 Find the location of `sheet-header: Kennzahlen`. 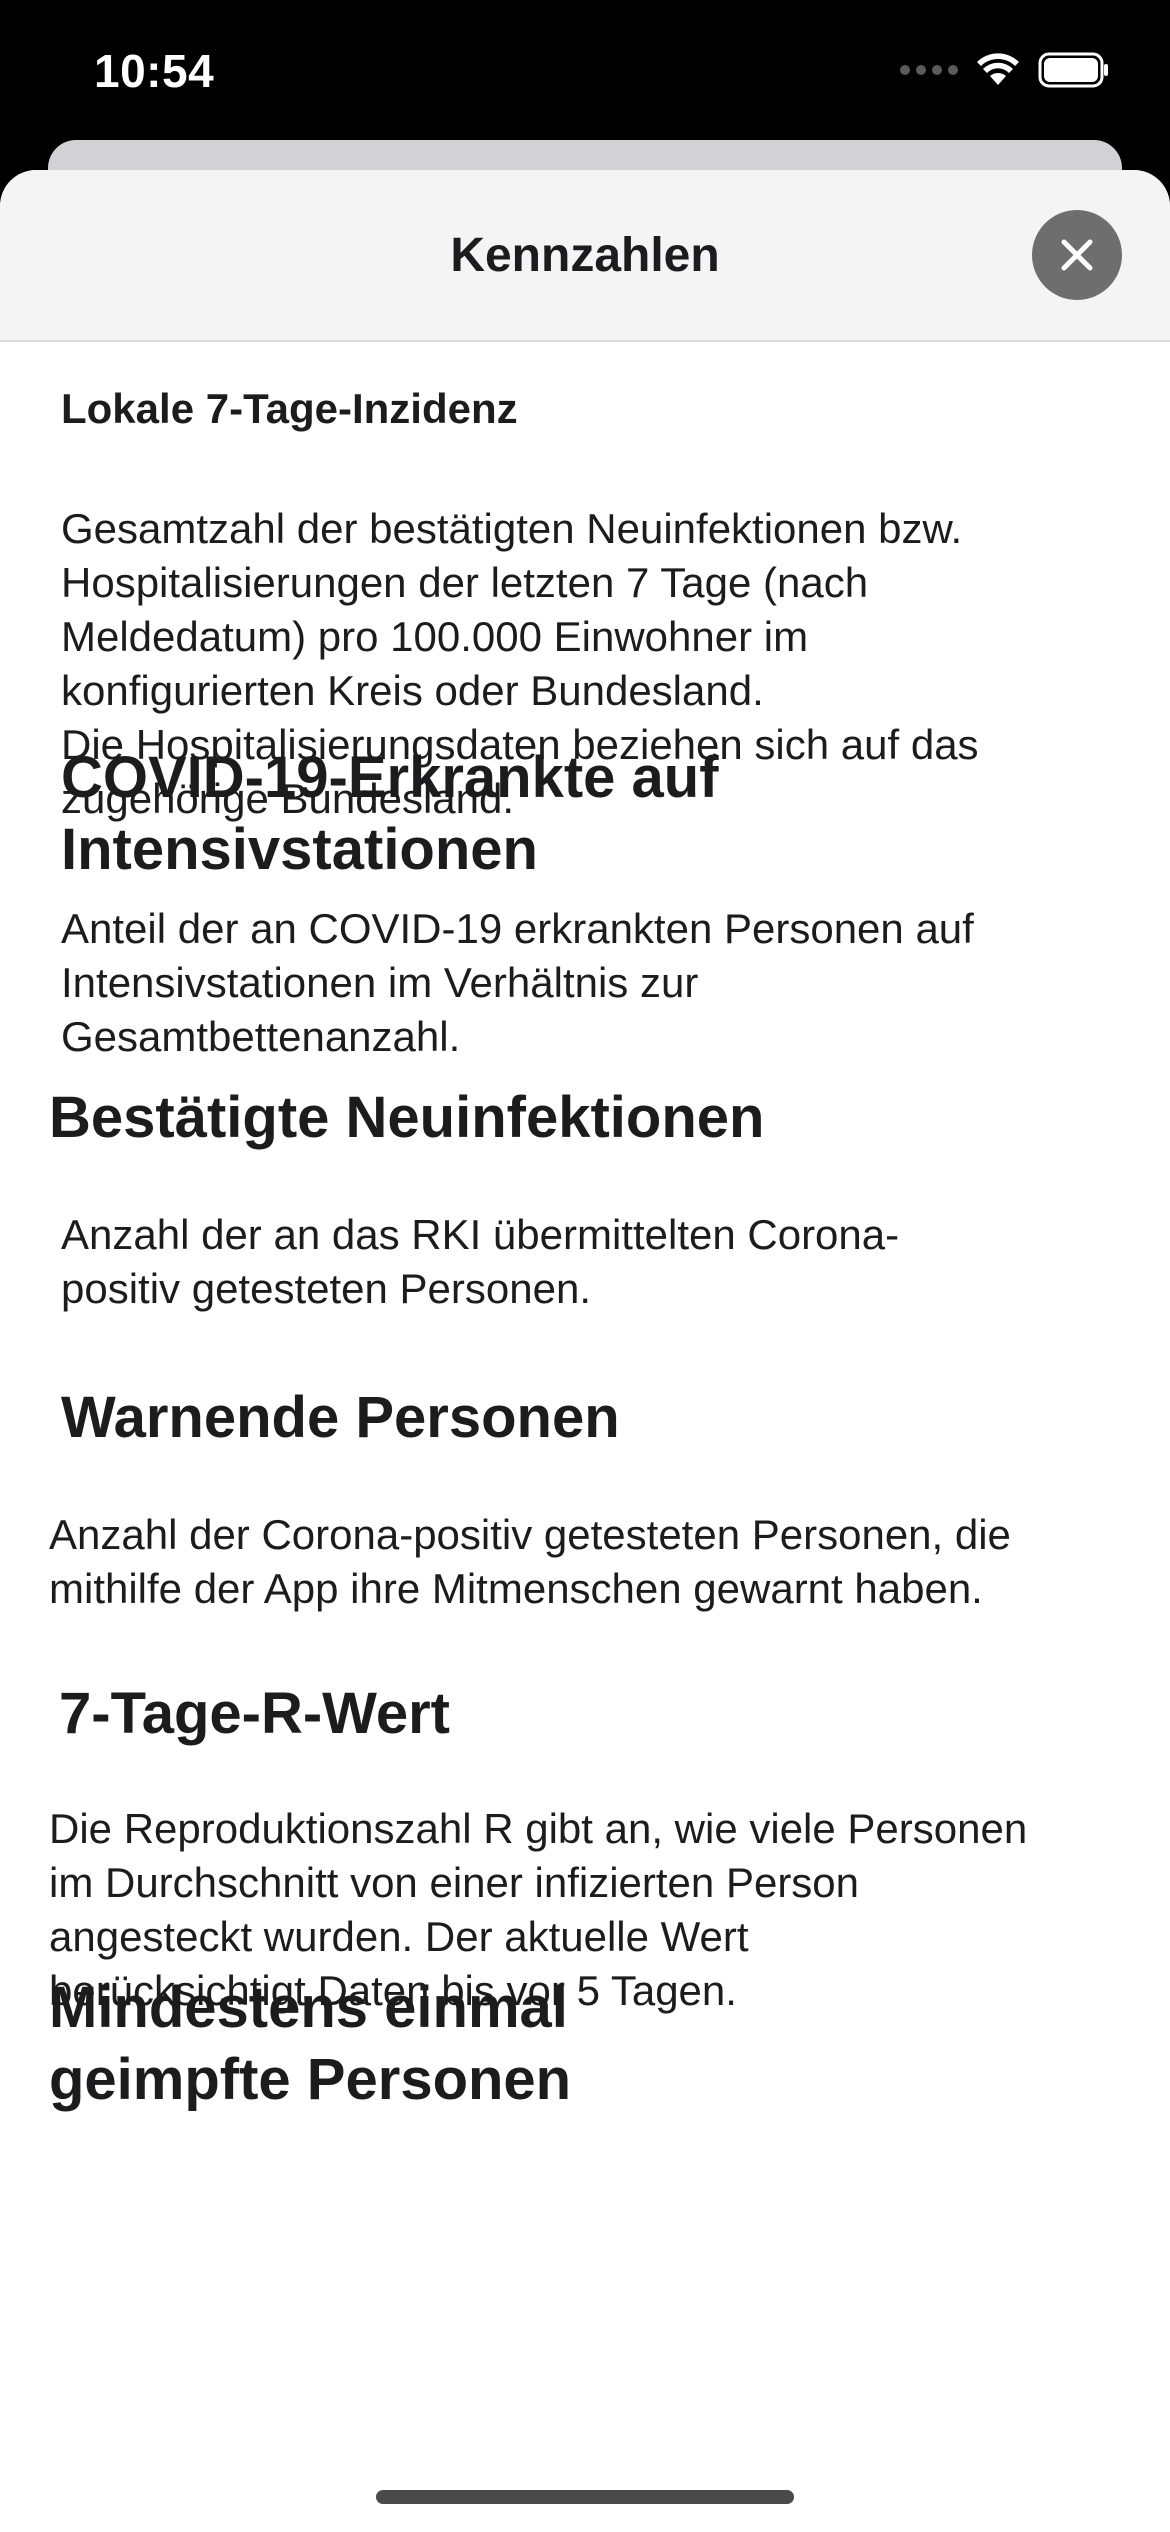

sheet-header: Kennzahlen is located at coordinates (585, 256).